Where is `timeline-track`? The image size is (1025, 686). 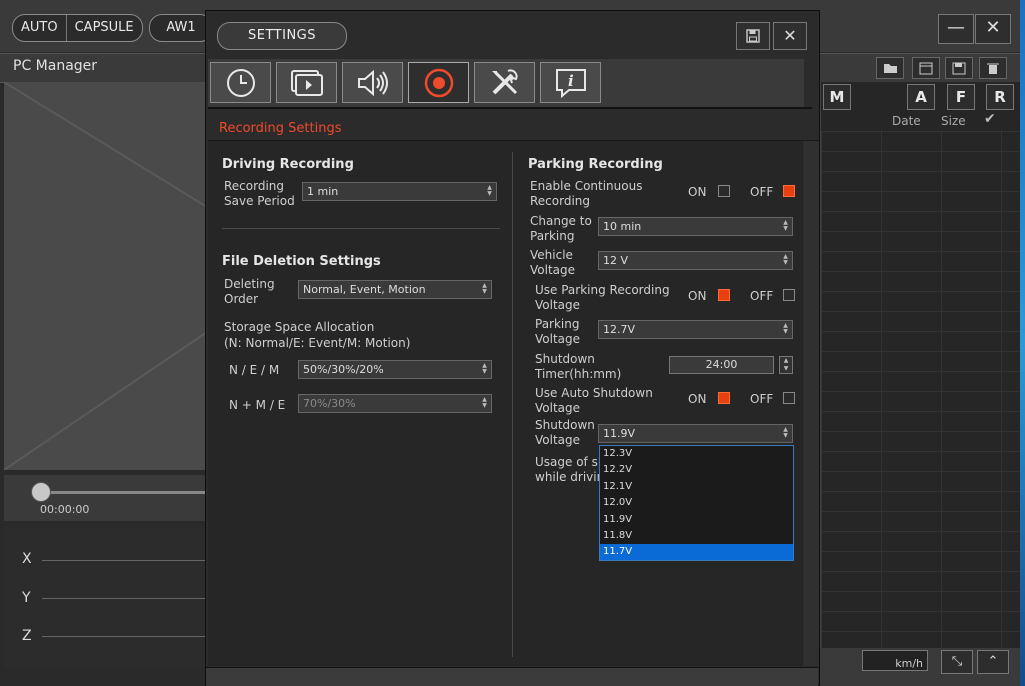 timeline-track is located at coordinates (125, 492).